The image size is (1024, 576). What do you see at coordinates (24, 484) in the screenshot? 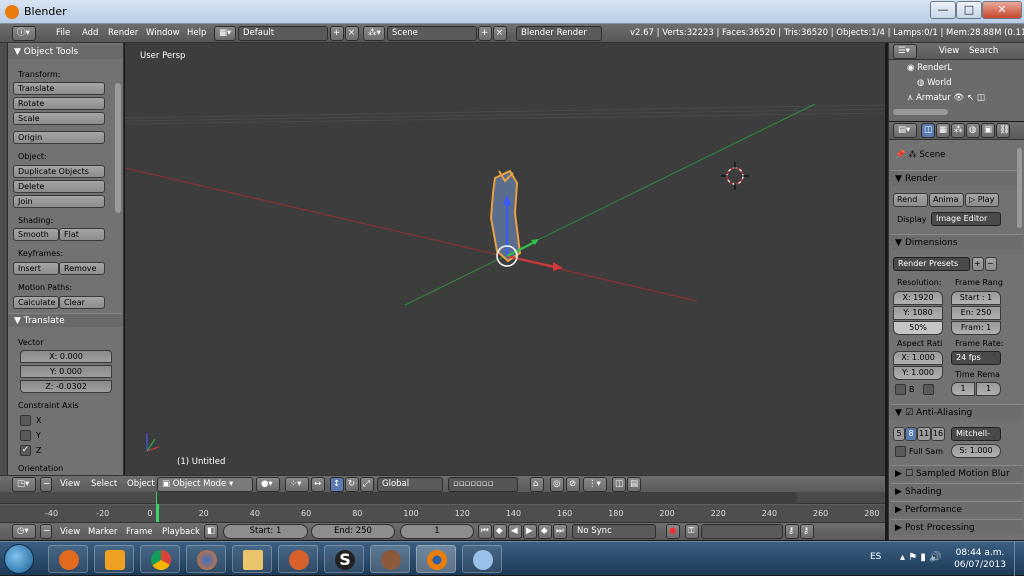
I see `editor-type-3d-icon: ◳▾` at bounding box center [24, 484].